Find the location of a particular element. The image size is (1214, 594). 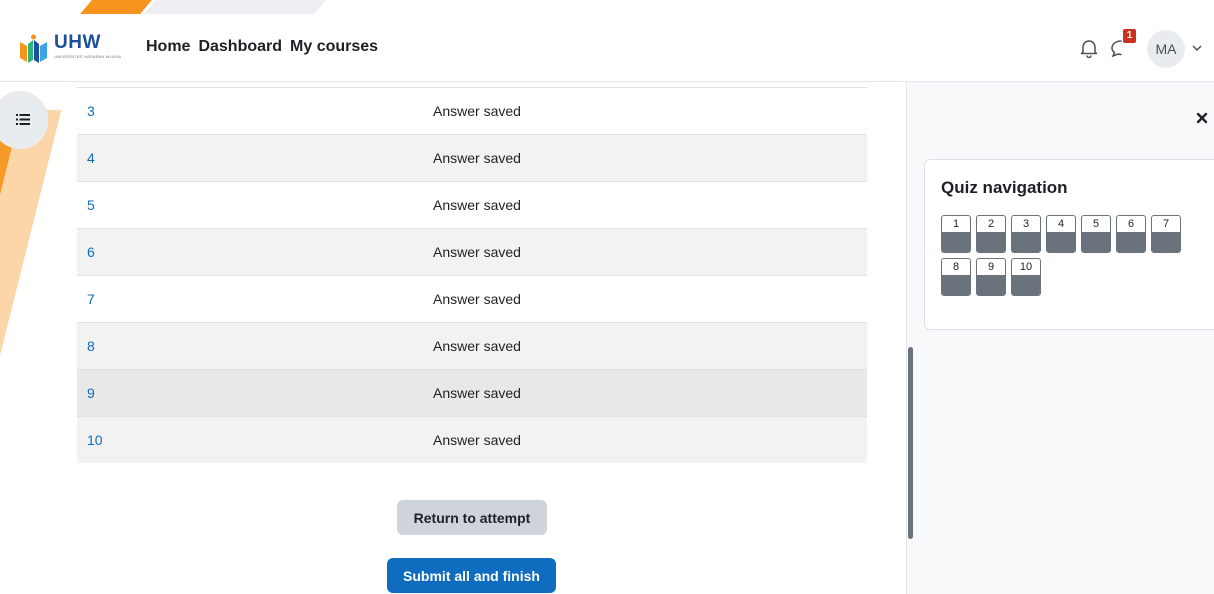

question-link: 3 is located at coordinates (97, 111).